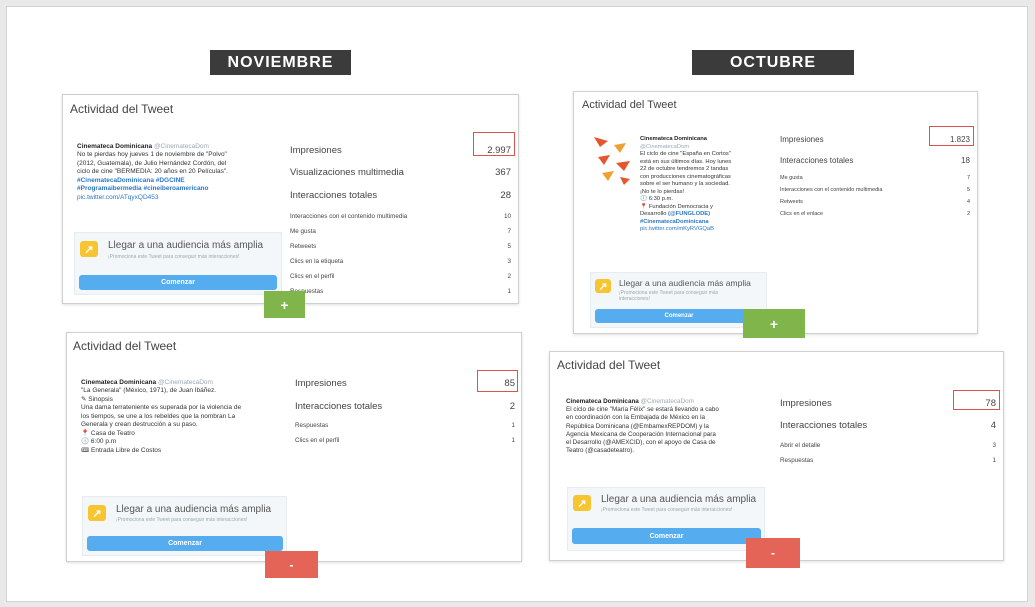  Describe the element at coordinates (400, 261) in the screenshot. I see `metric-row: Clics en la etiqueta 3` at that location.